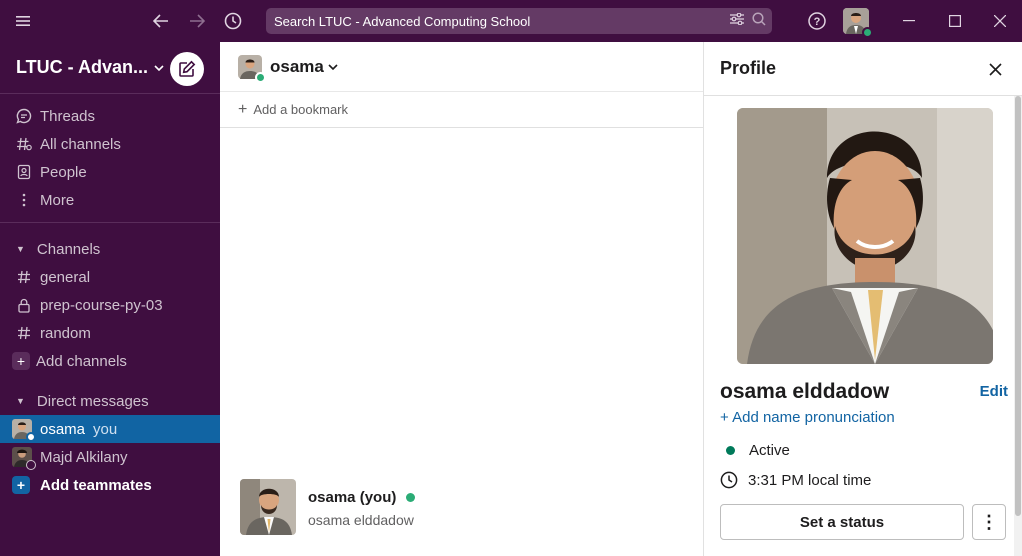 The width and height of the screenshot is (1022, 556). I want to click on you-tag: you, so click(105, 429).